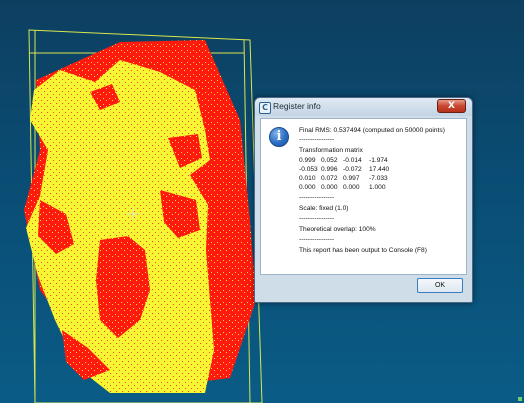 This screenshot has height=403, width=524. What do you see at coordinates (363, 107) in the screenshot?
I see `dialog-titlebar: C Register info X` at bounding box center [363, 107].